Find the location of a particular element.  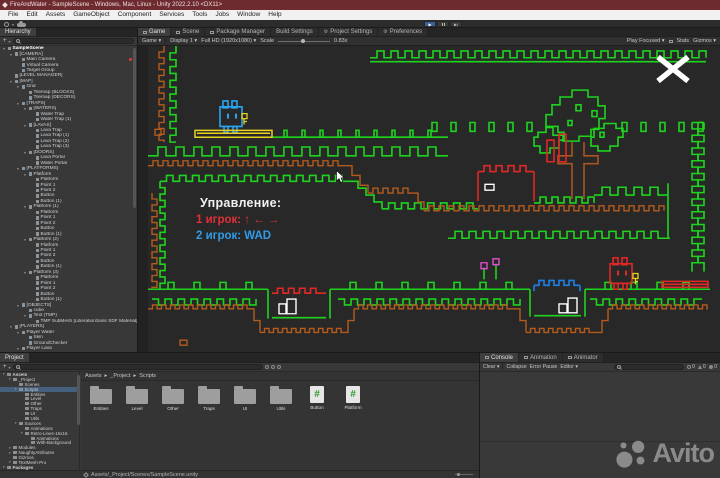

close-icon is located at coordinates (673, 69).